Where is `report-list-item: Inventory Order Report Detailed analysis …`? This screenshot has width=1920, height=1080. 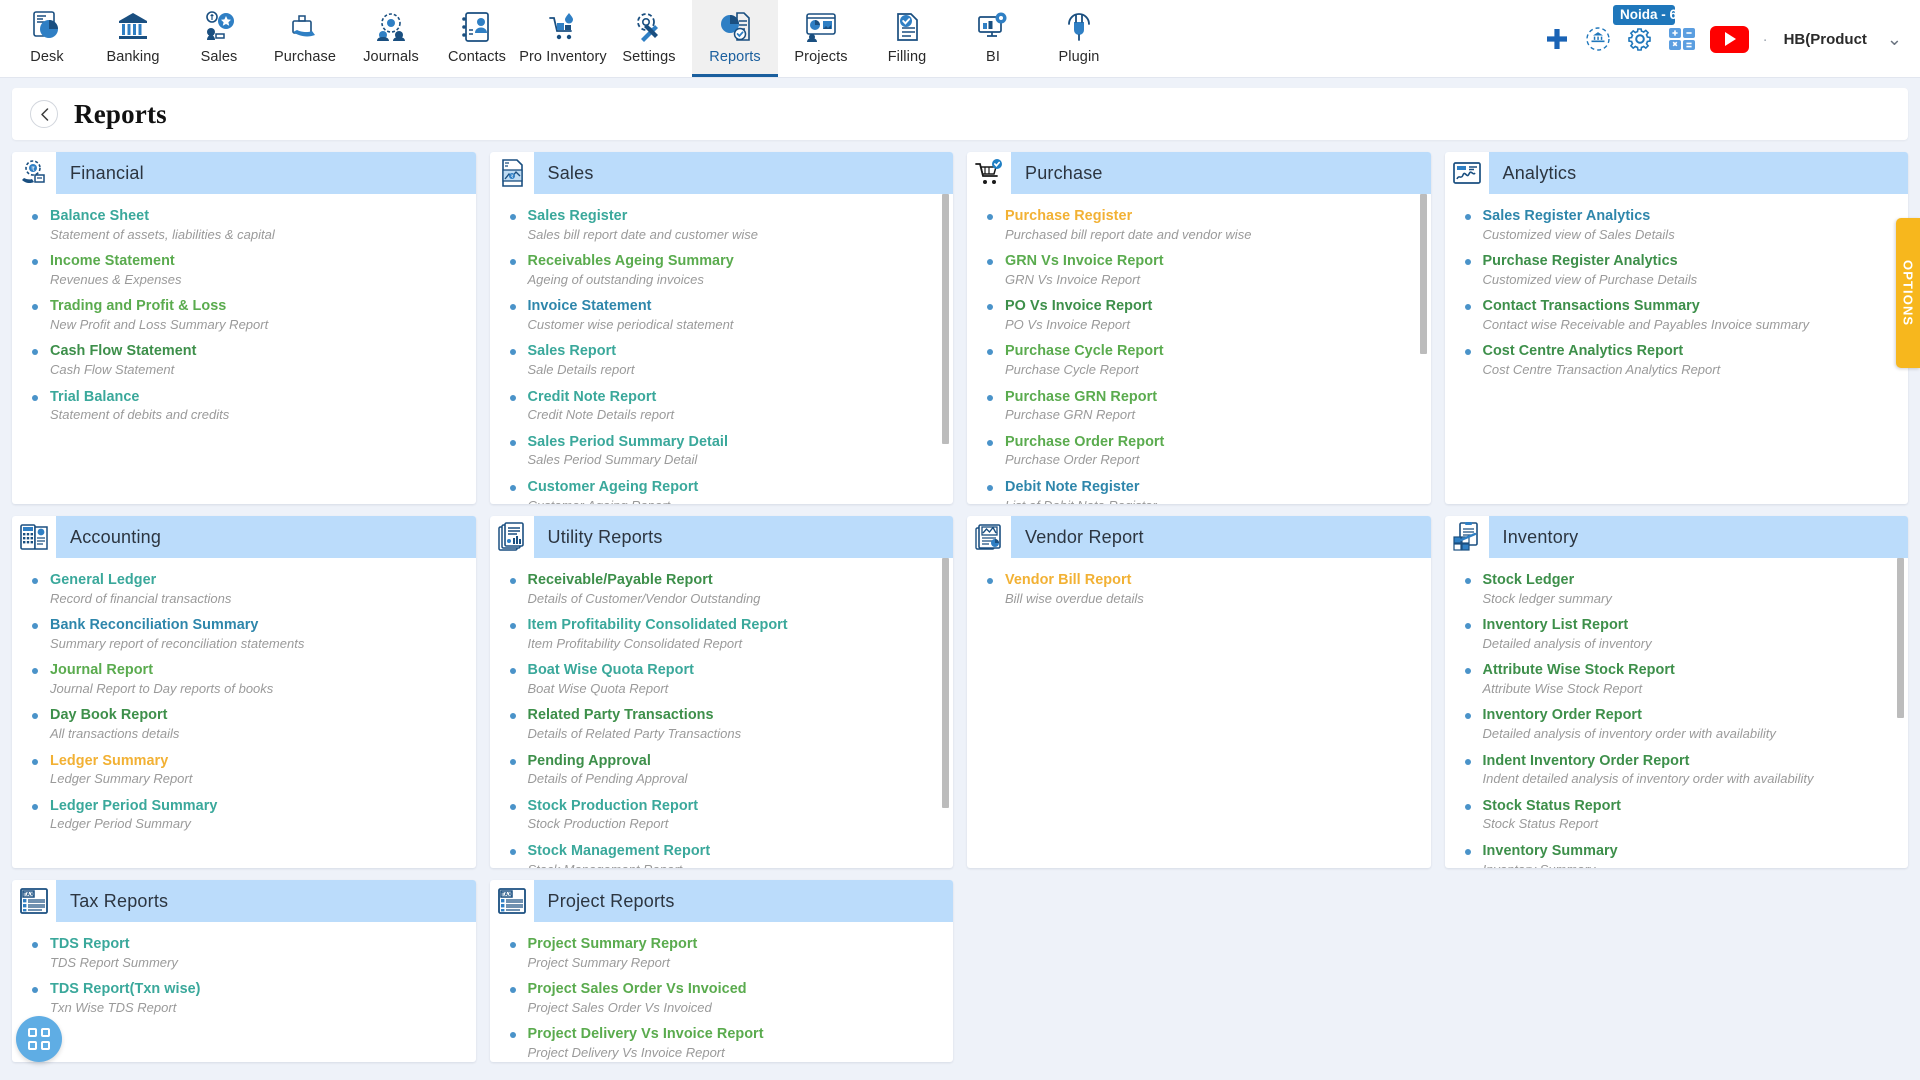
report-list-item: Inventory Order Report Detailed analysis … is located at coordinates (1681, 724).